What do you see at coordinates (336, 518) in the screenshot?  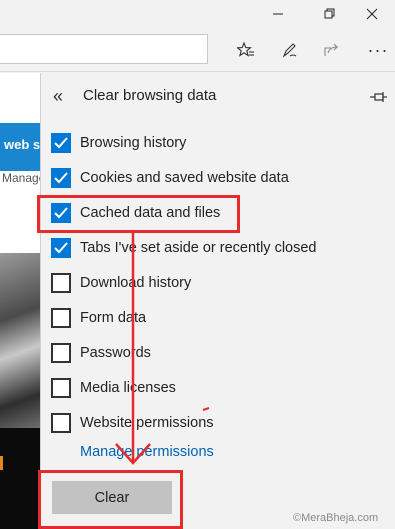 I see `watermark-text: ©MeraBheja.com` at bounding box center [336, 518].